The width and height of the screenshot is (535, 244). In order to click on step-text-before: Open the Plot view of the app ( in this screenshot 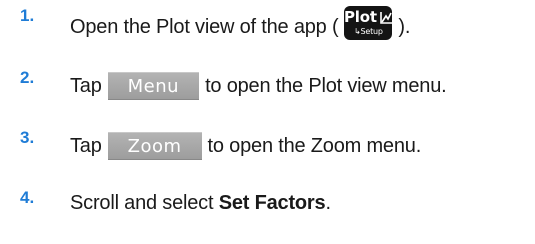, I will do `click(204, 26)`.